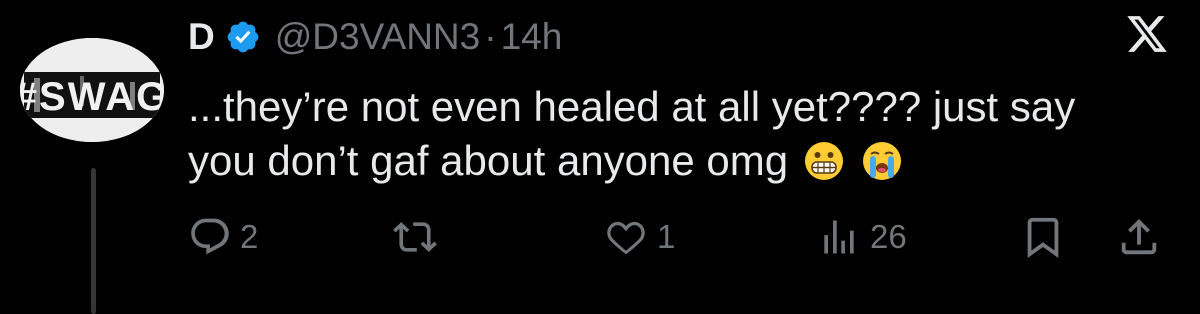 This screenshot has width=1200, height=314. What do you see at coordinates (532, 37) in the screenshot?
I see `timestamp: 14h` at bounding box center [532, 37].